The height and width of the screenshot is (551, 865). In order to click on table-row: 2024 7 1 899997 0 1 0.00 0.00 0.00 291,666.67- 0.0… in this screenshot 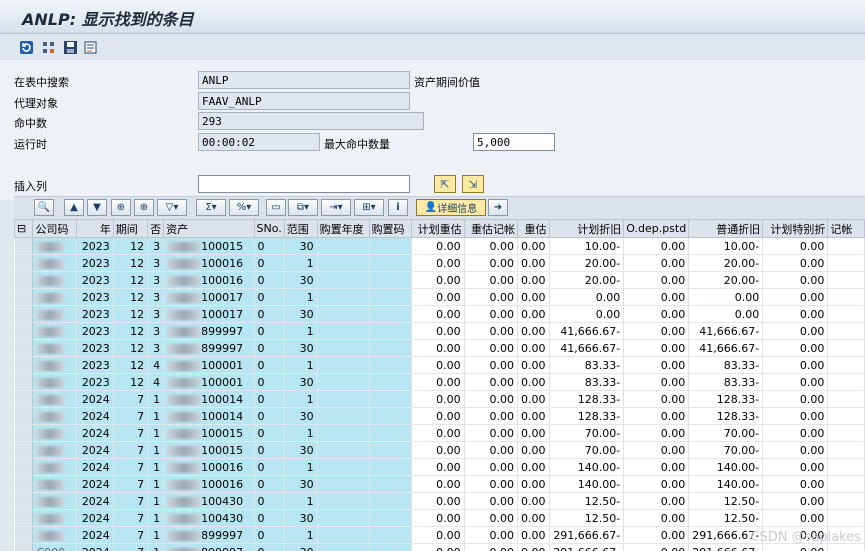, I will do `click(439, 535)`.